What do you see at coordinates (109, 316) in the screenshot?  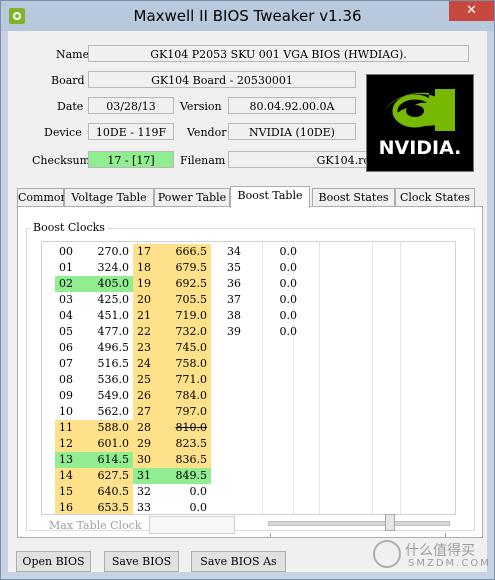 I see `boost-clock-value-cell: 451.0` at bounding box center [109, 316].